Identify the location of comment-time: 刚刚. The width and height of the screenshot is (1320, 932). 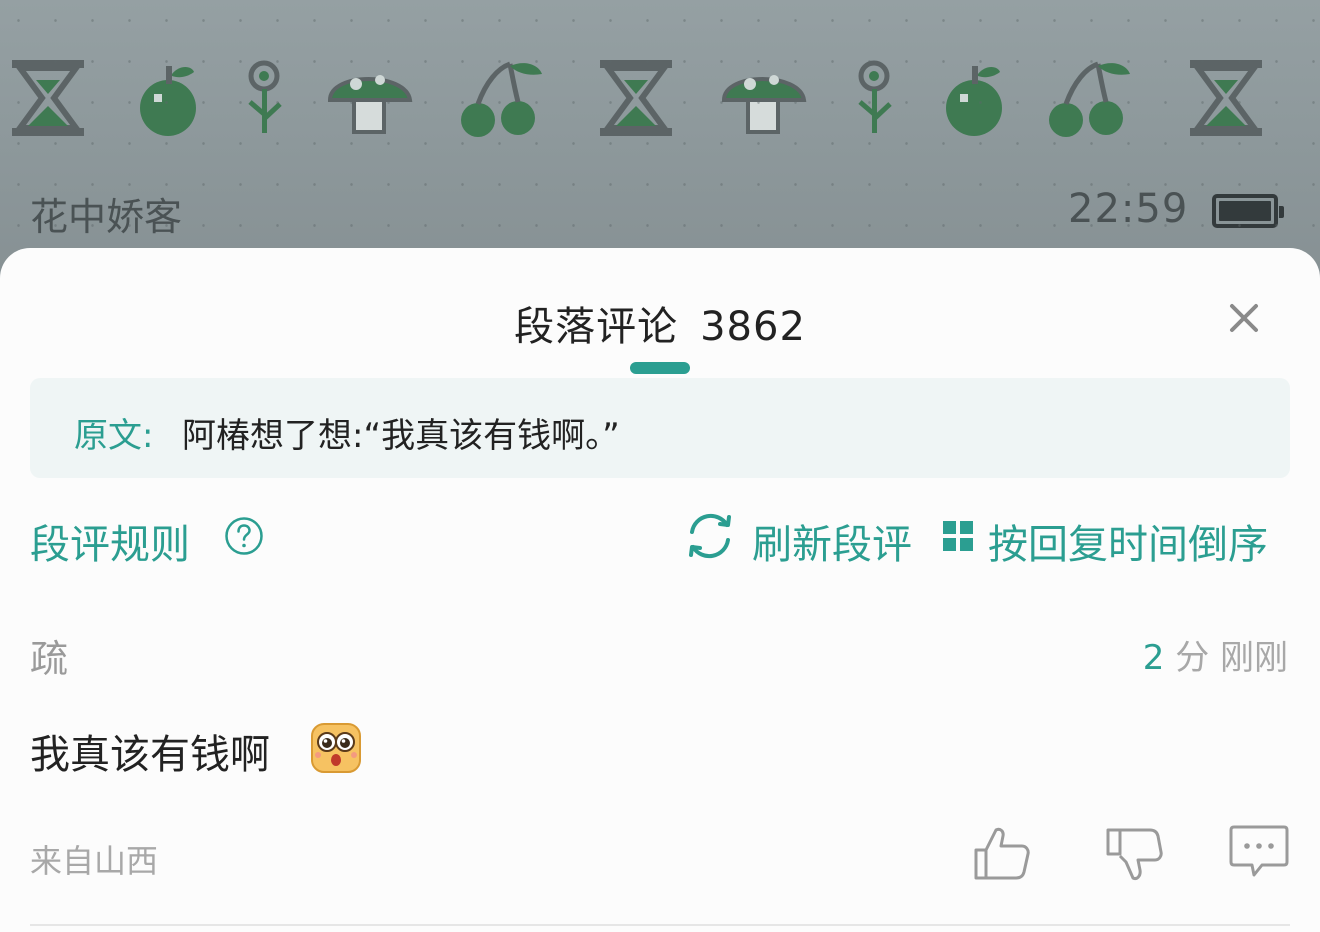
(1254, 658).